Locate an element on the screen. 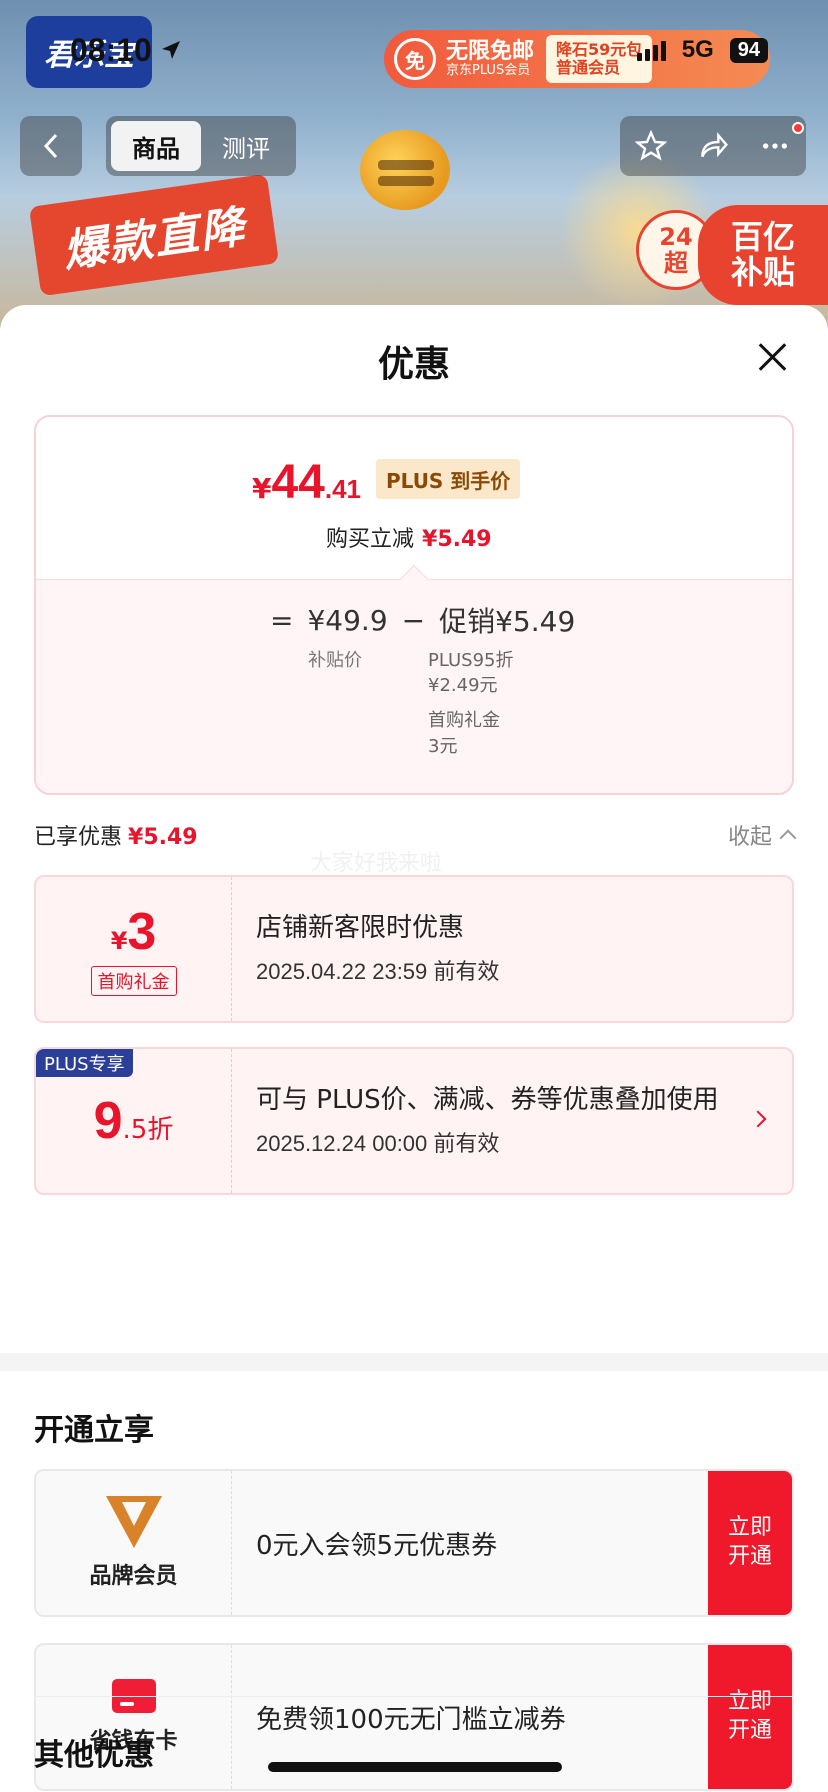 Image resolution: width=828 pixels, height=1792 pixels. coupon-amount: ¥ 3 is located at coordinates (133, 932).